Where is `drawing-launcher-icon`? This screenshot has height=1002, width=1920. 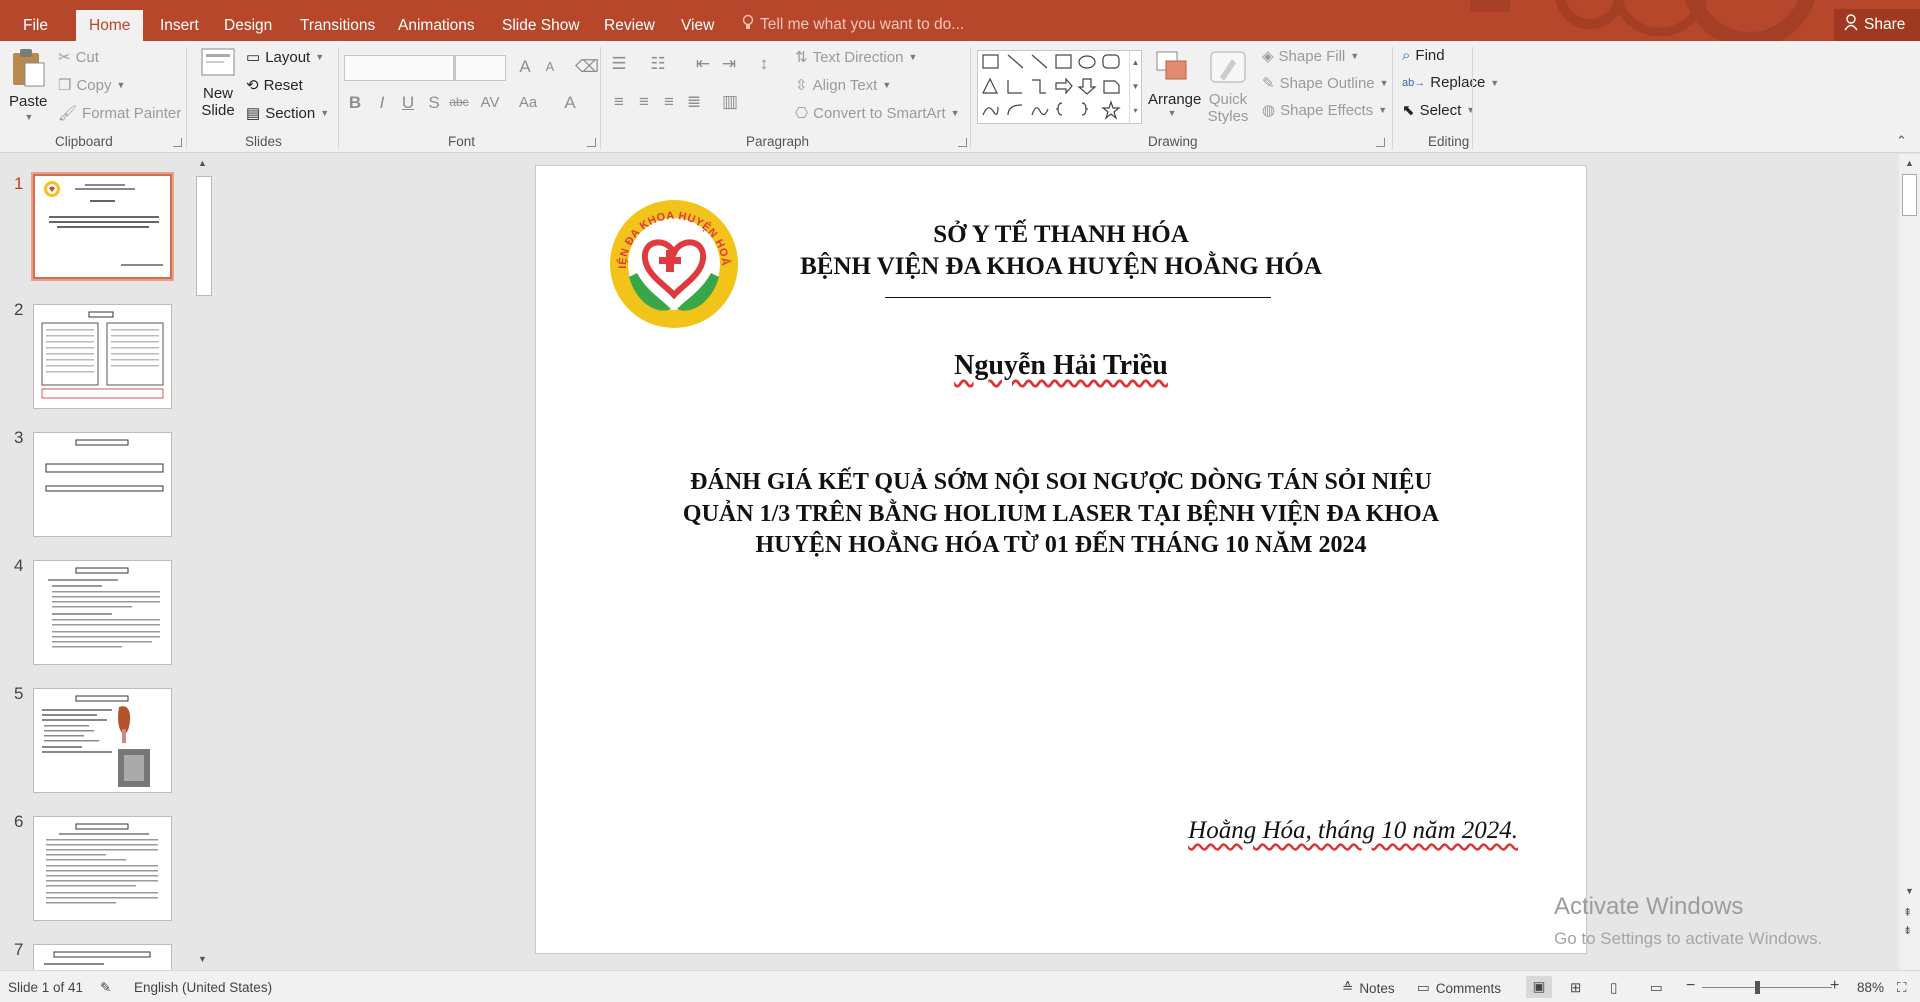
drawing-launcher-icon is located at coordinates (1380, 142).